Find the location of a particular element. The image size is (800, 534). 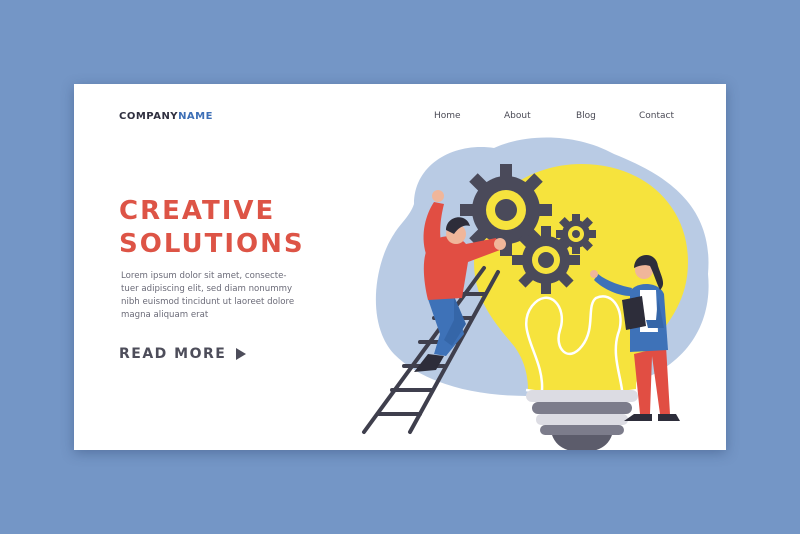

headline-line-1: CREATIVE is located at coordinates (197, 211).